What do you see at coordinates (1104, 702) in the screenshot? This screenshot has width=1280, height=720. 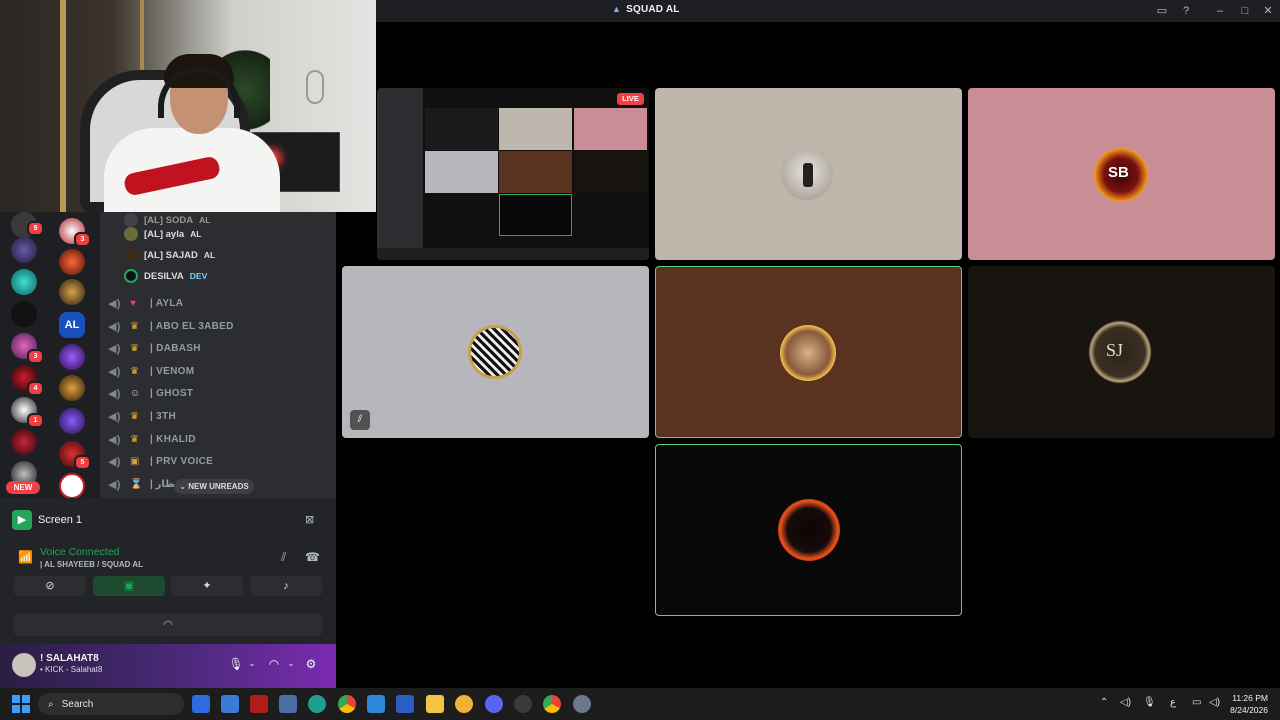 I see `chevron-up-icon: ⌃` at bounding box center [1104, 702].